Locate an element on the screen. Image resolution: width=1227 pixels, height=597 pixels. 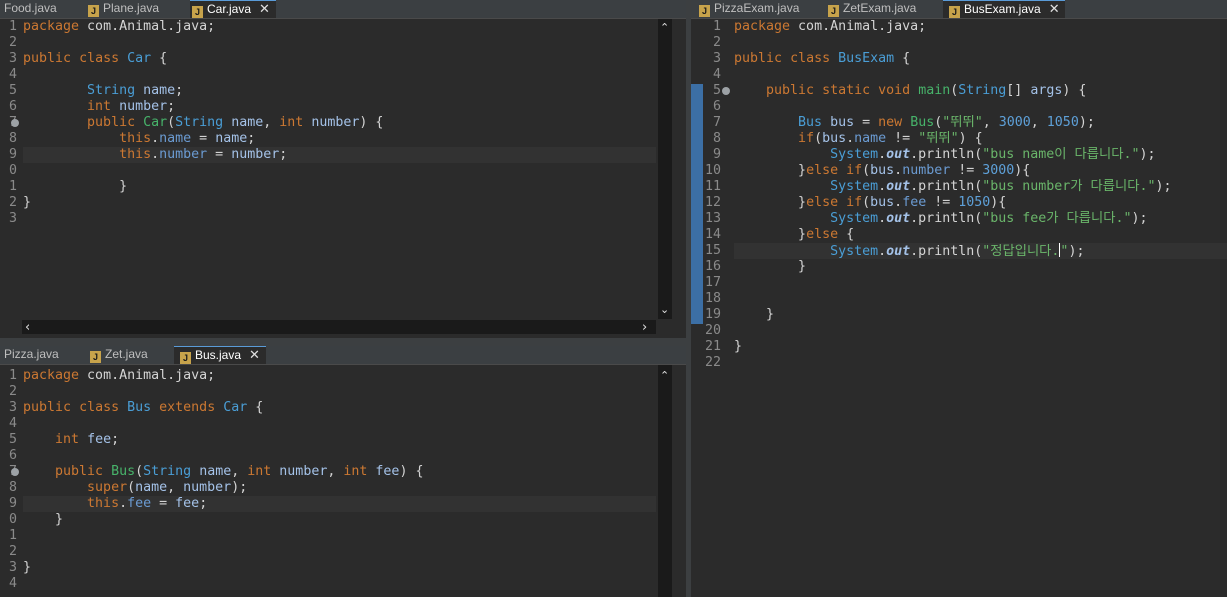
tab-pizza-java: Pizza.java is located at coordinates (44, 355).